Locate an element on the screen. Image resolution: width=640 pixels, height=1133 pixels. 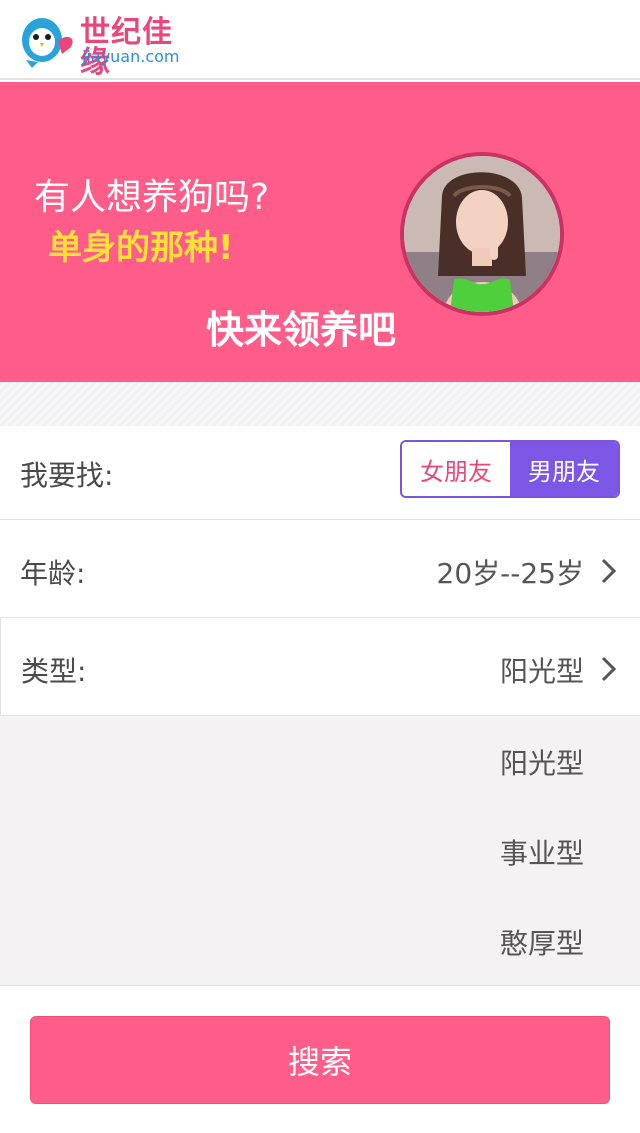
banner-headline: 有人想养狗吗? is located at coordinates (152, 197).